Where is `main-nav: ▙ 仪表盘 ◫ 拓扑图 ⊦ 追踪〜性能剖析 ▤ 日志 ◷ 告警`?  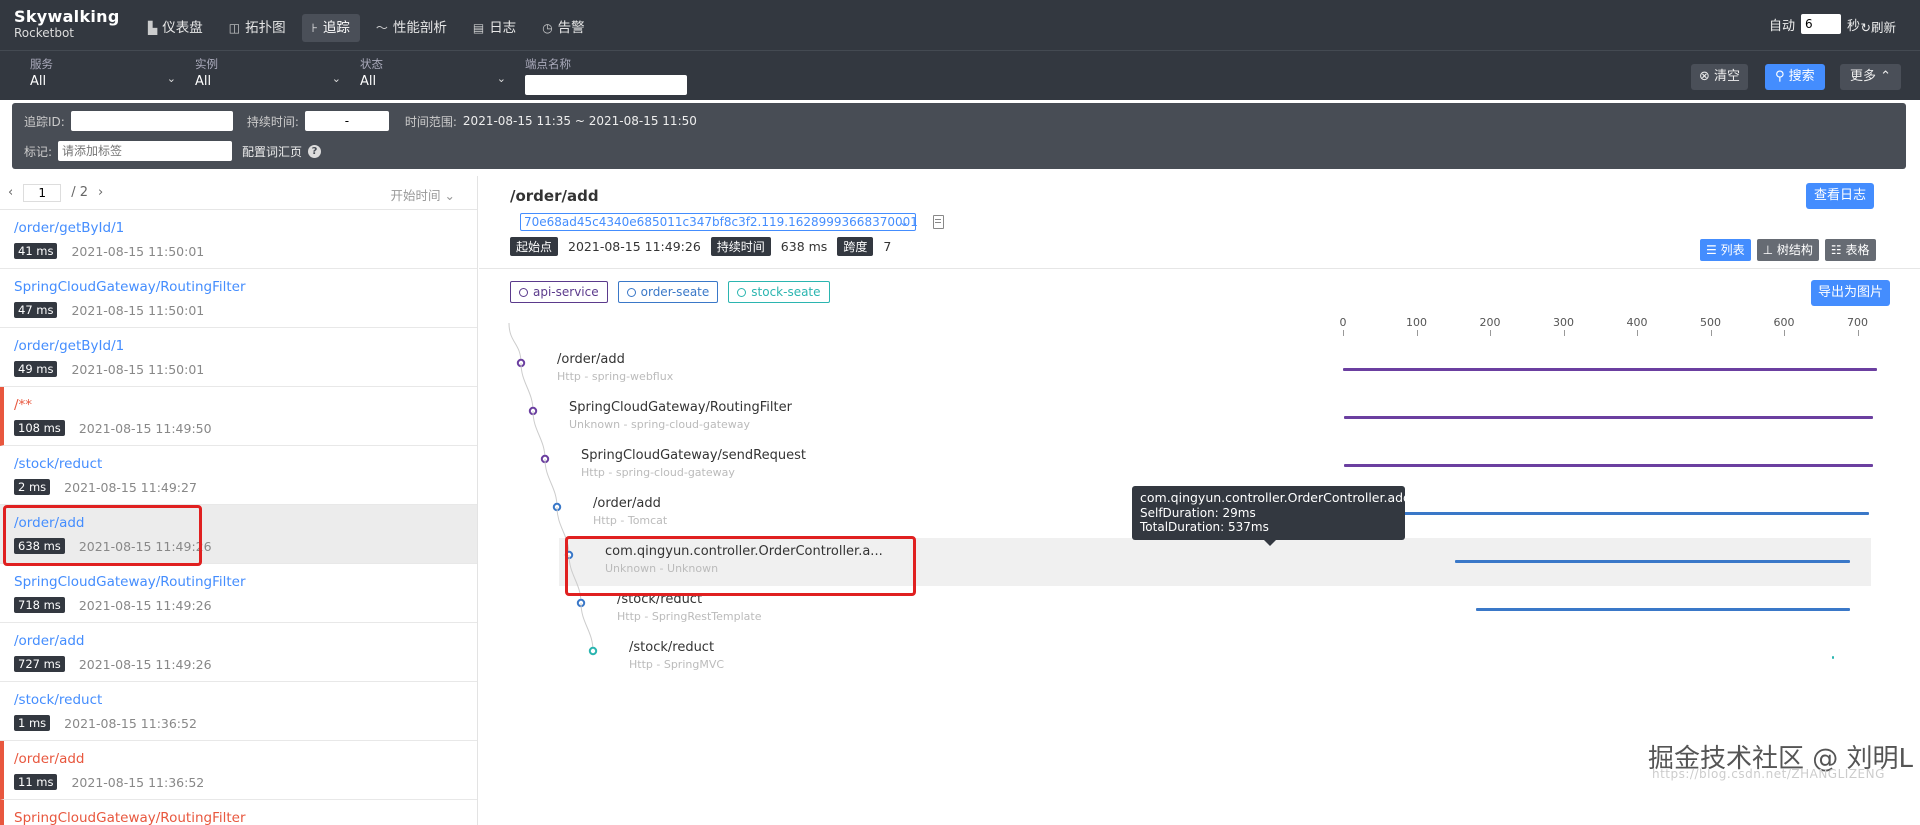 main-nav: ▙ 仪表盘 ◫ 拓扑图 ⊦ 追踪〜性能剖析 ▤ 日志 ◷ 告警 is located at coordinates (366, 28).